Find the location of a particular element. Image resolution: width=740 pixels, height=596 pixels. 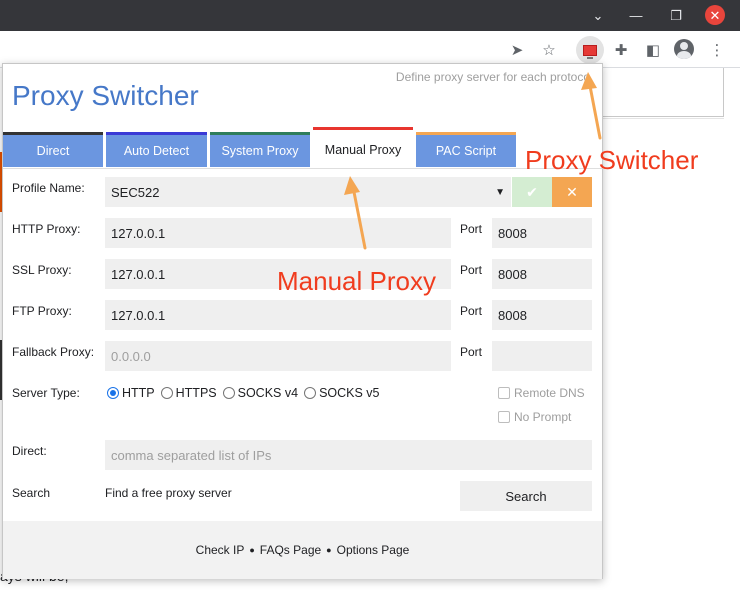

delete-profile-button: ✕ is located at coordinates (572, 192).